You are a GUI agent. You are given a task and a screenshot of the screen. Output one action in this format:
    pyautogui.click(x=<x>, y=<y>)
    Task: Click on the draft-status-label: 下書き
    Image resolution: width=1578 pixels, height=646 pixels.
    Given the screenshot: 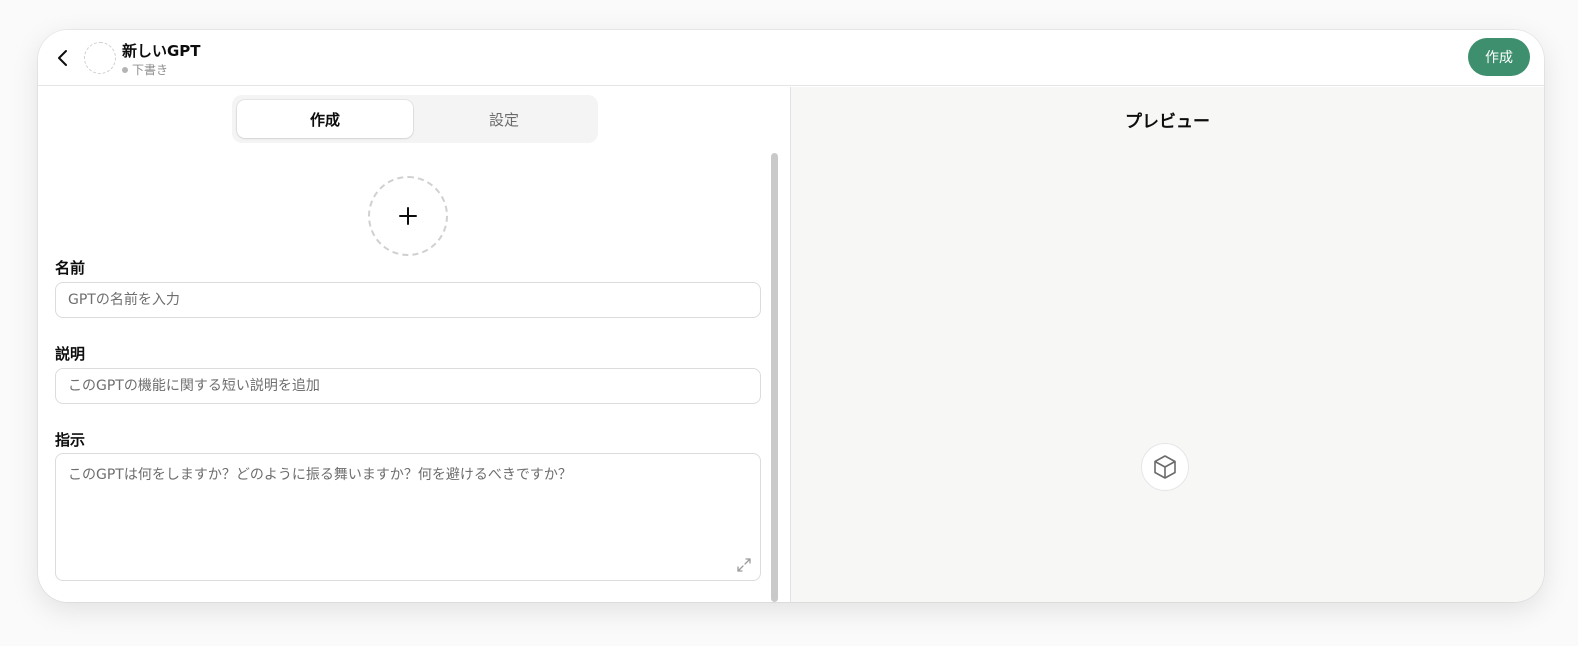 What is the action you would take?
    pyautogui.click(x=150, y=70)
    